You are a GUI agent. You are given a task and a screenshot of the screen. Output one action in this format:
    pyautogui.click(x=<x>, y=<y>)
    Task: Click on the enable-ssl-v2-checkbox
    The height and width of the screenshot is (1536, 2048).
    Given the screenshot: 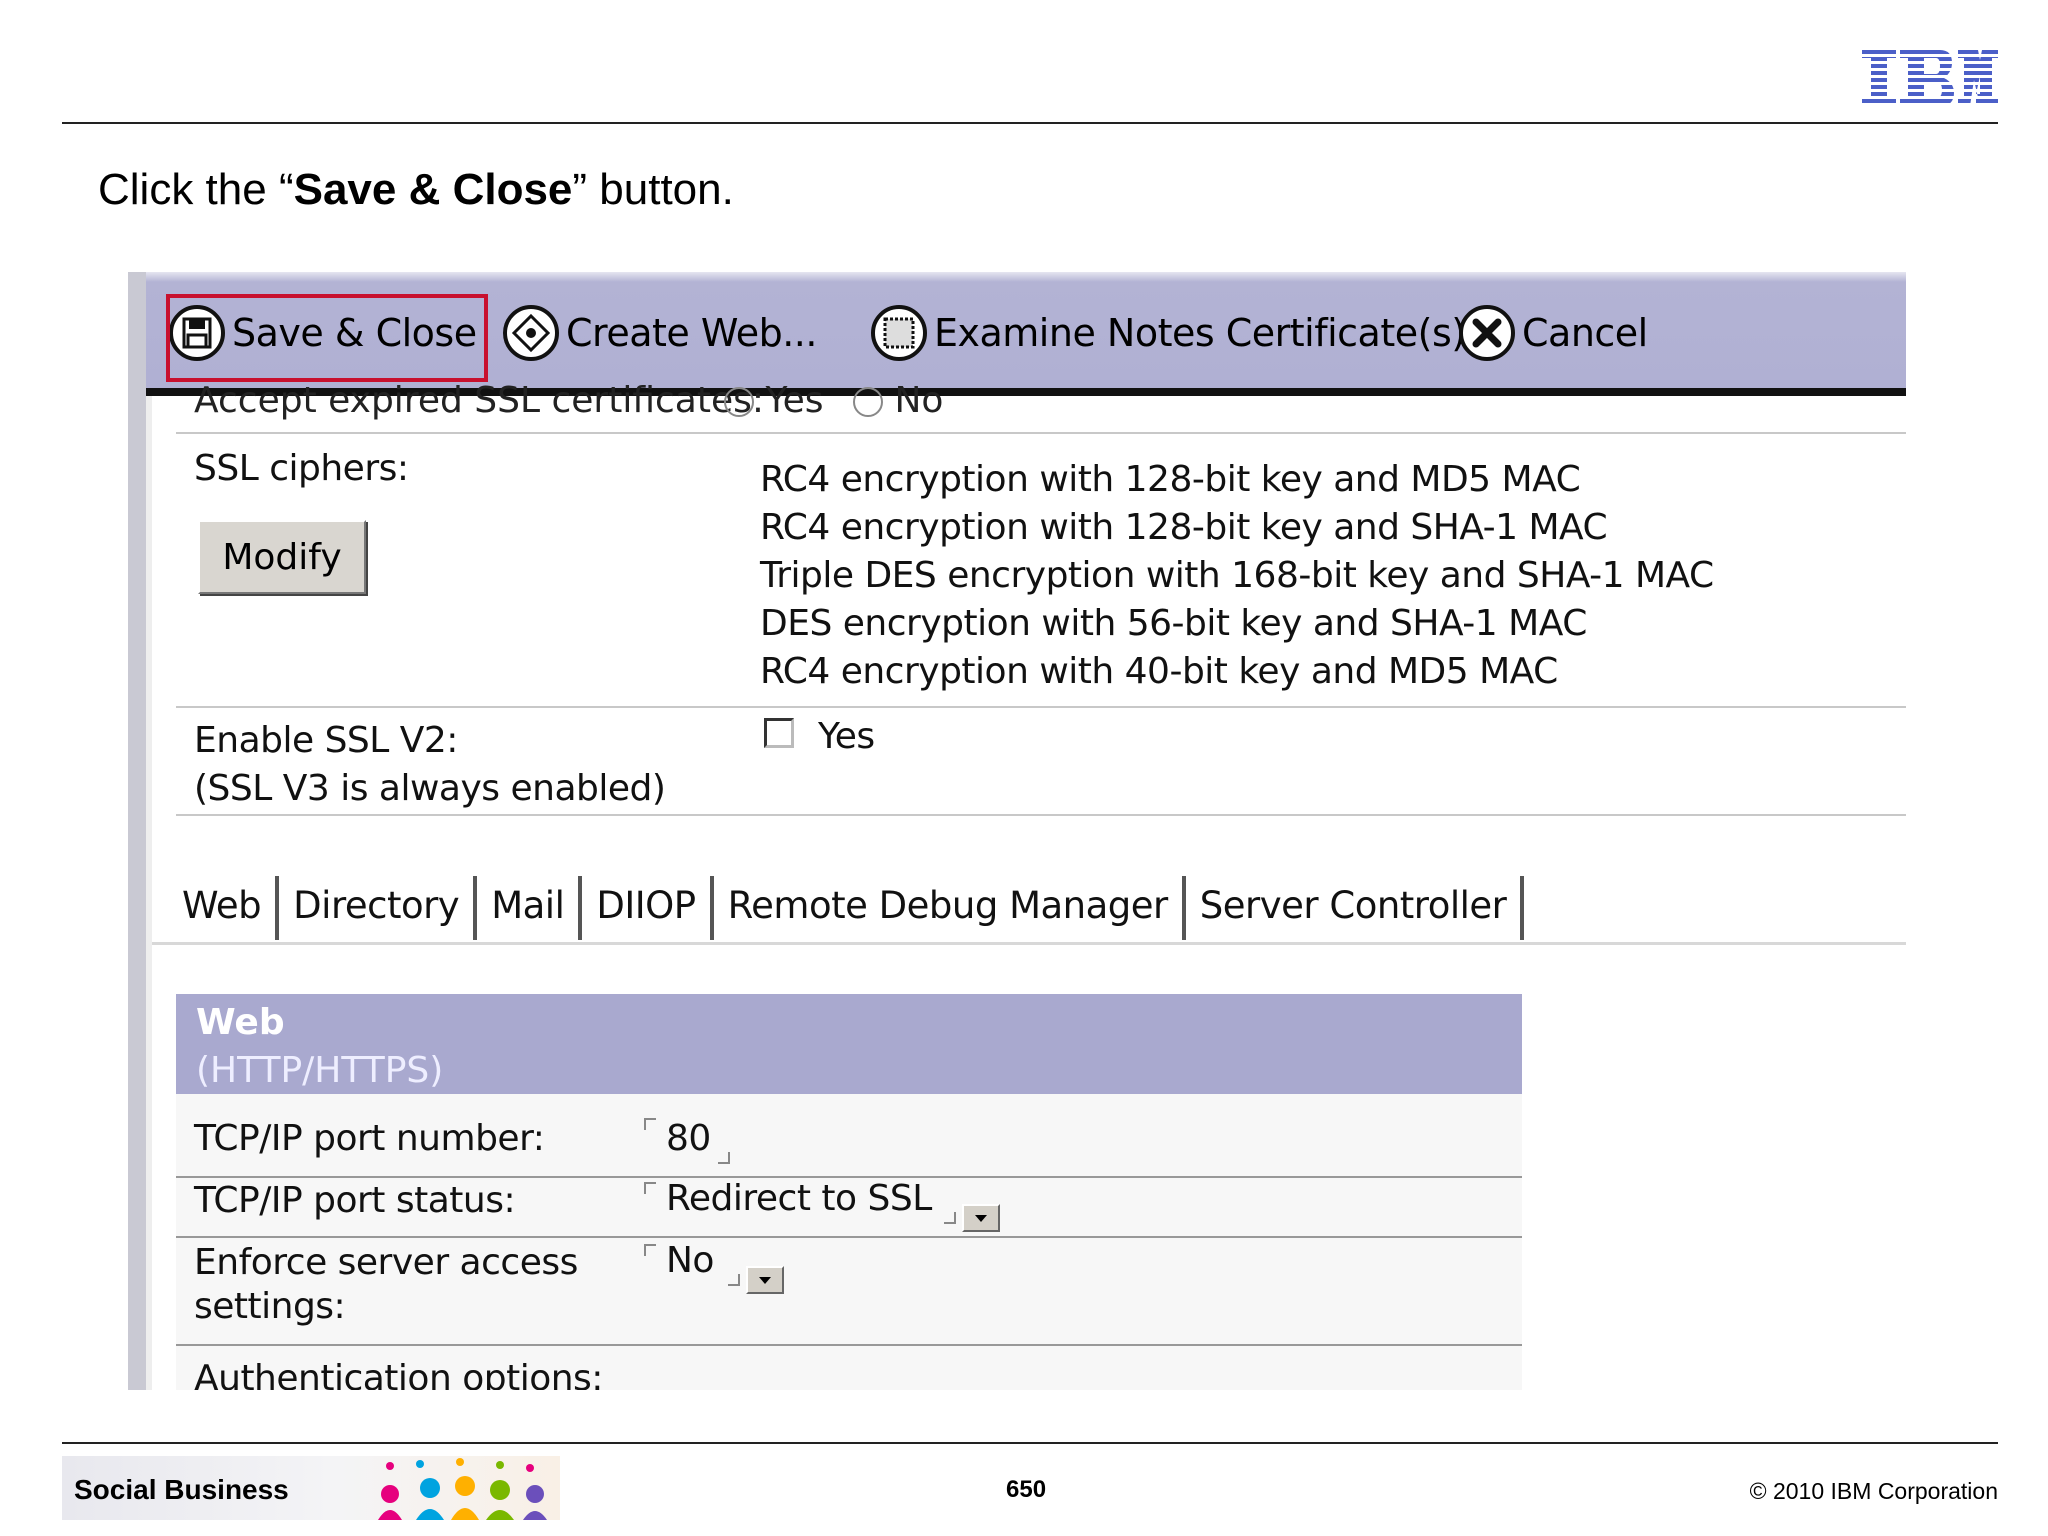 What is the action you would take?
    pyautogui.click(x=779, y=733)
    